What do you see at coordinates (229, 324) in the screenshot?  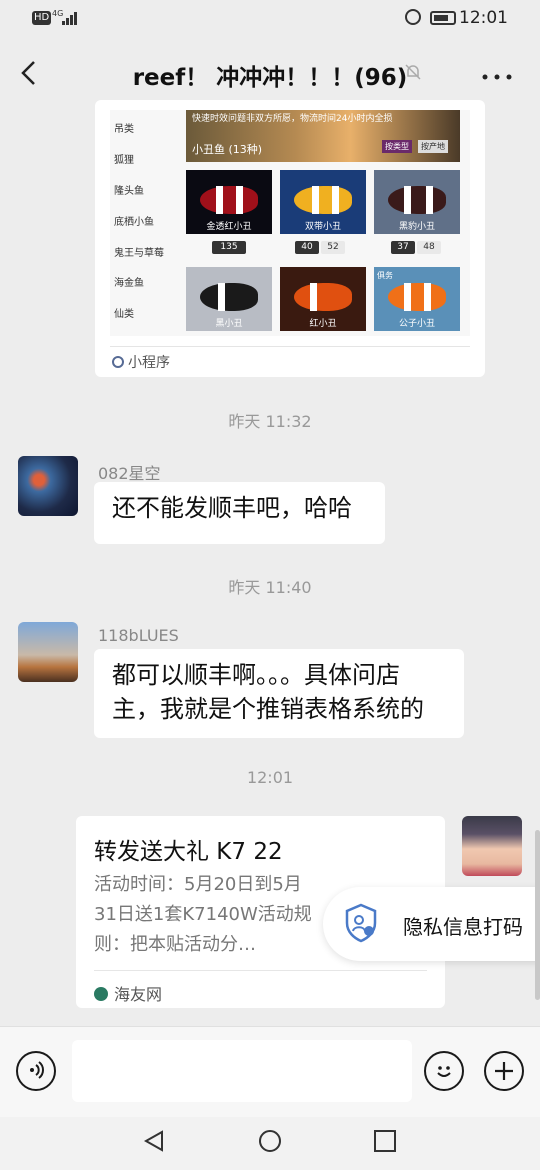 I see `fish-name: 黑小丑` at bounding box center [229, 324].